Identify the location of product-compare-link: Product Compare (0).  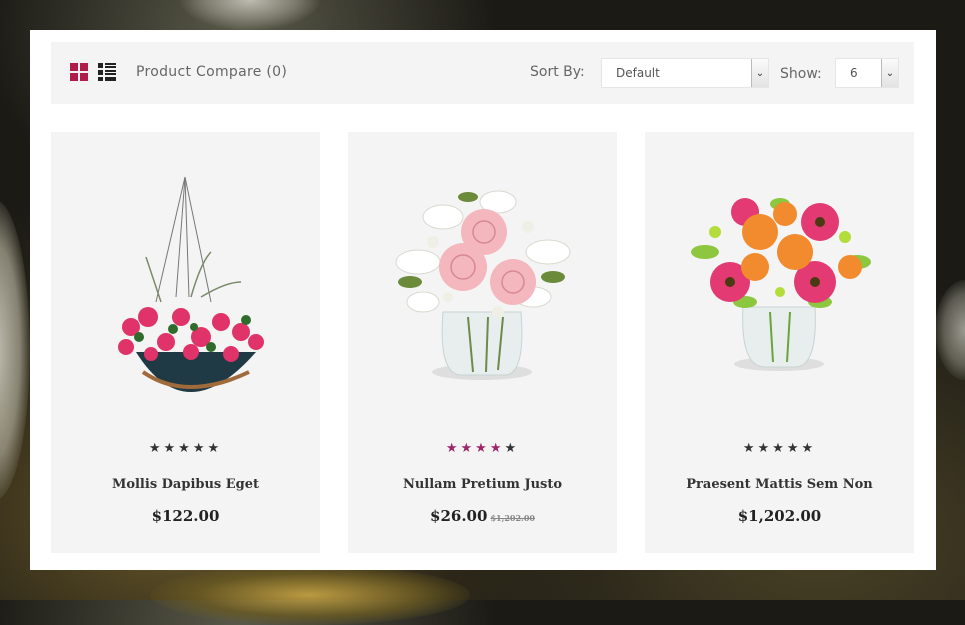
(211, 72).